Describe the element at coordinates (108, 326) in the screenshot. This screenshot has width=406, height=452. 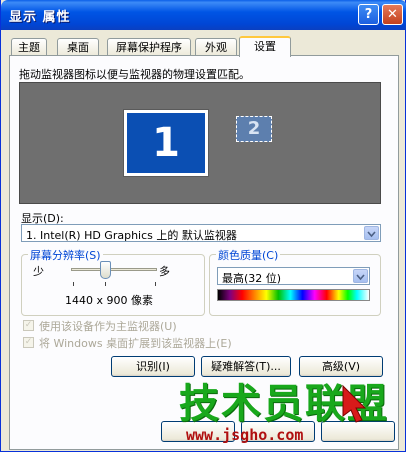
I see `primary-monitor-label: 使用该设备作为主监视器(U)` at that location.